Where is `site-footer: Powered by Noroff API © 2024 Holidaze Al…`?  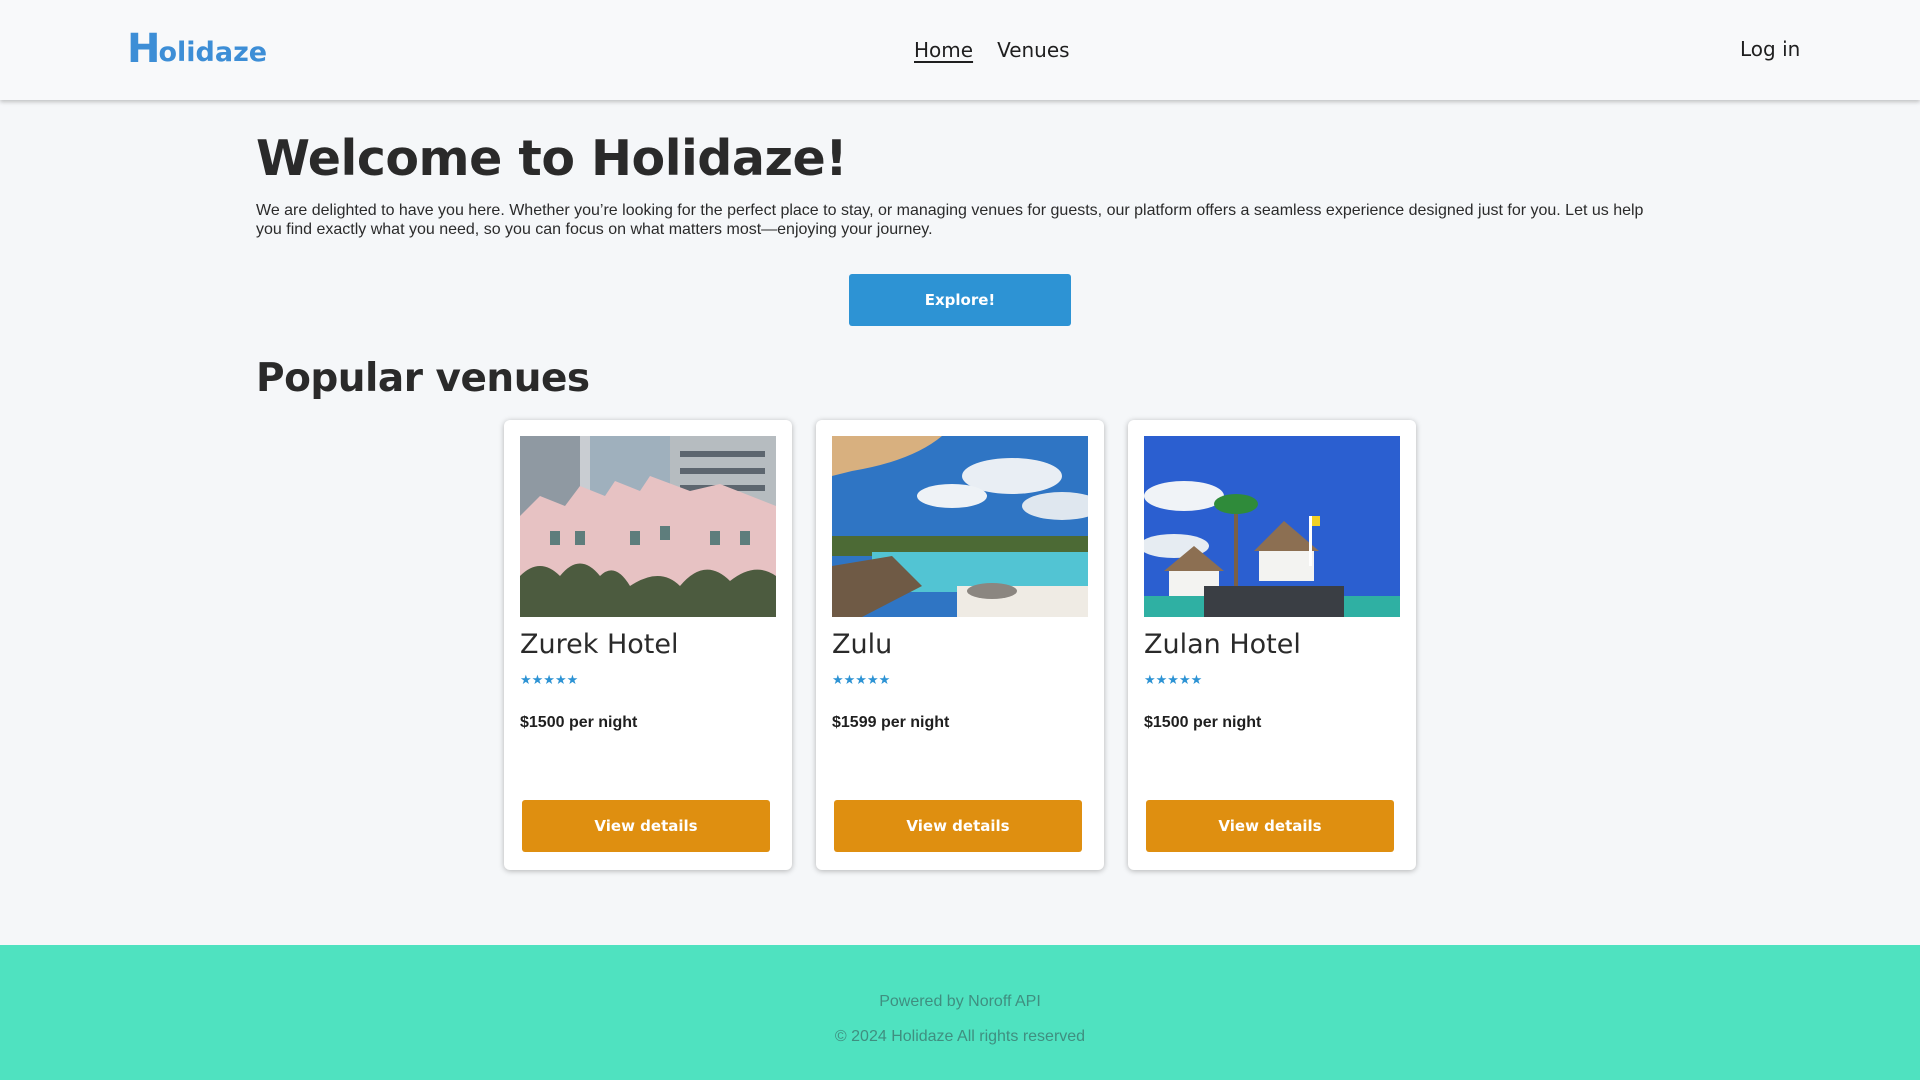 site-footer: Powered by Noroff API © 2024 Holidaze Al… is located at coordinates (960, 1012).